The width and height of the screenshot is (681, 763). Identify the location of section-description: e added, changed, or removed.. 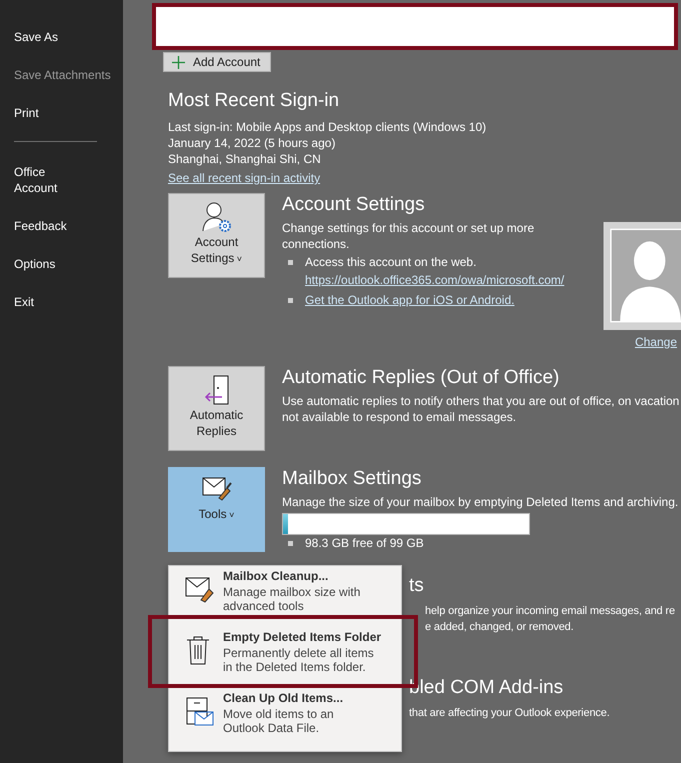
(499, 627).